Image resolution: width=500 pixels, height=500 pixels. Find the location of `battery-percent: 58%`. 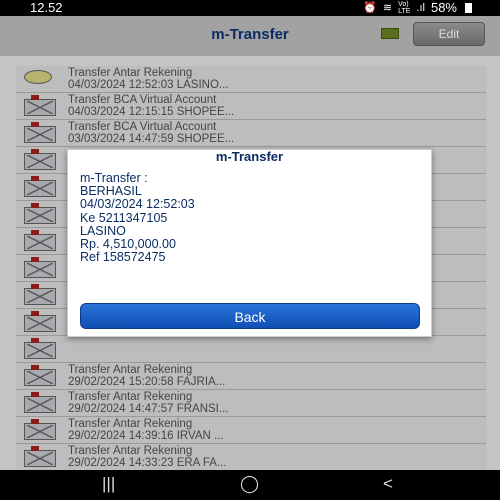

battery-percent: 58% is located at coordinates (443, 7).